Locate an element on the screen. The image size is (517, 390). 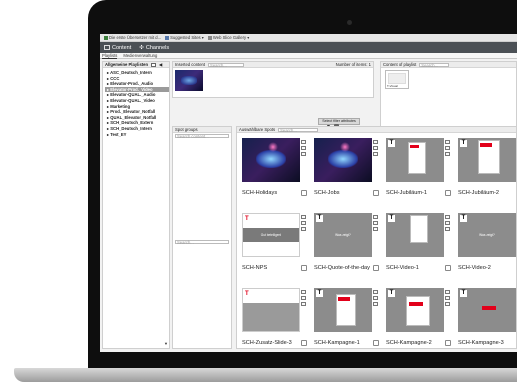
site-icon is located at coordinates (106, 37).